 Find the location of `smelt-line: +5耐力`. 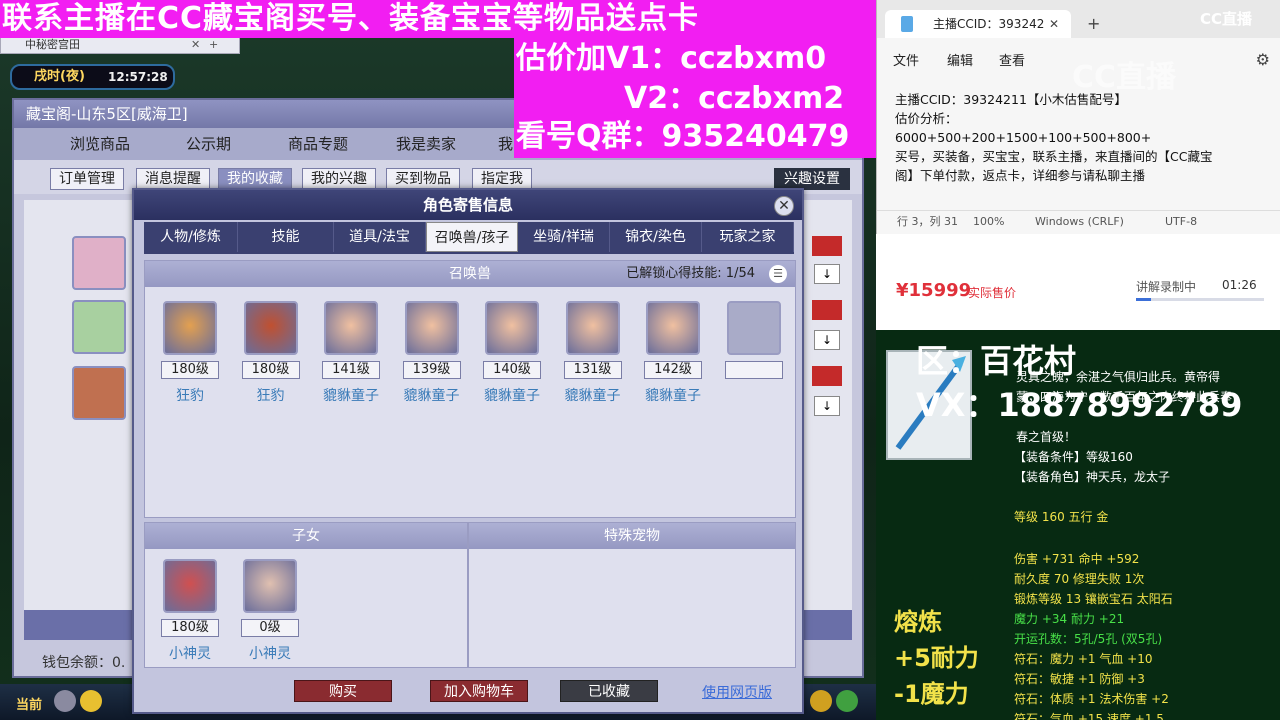

smelt-line: +5耐力 is located at coordinates (936, 658).